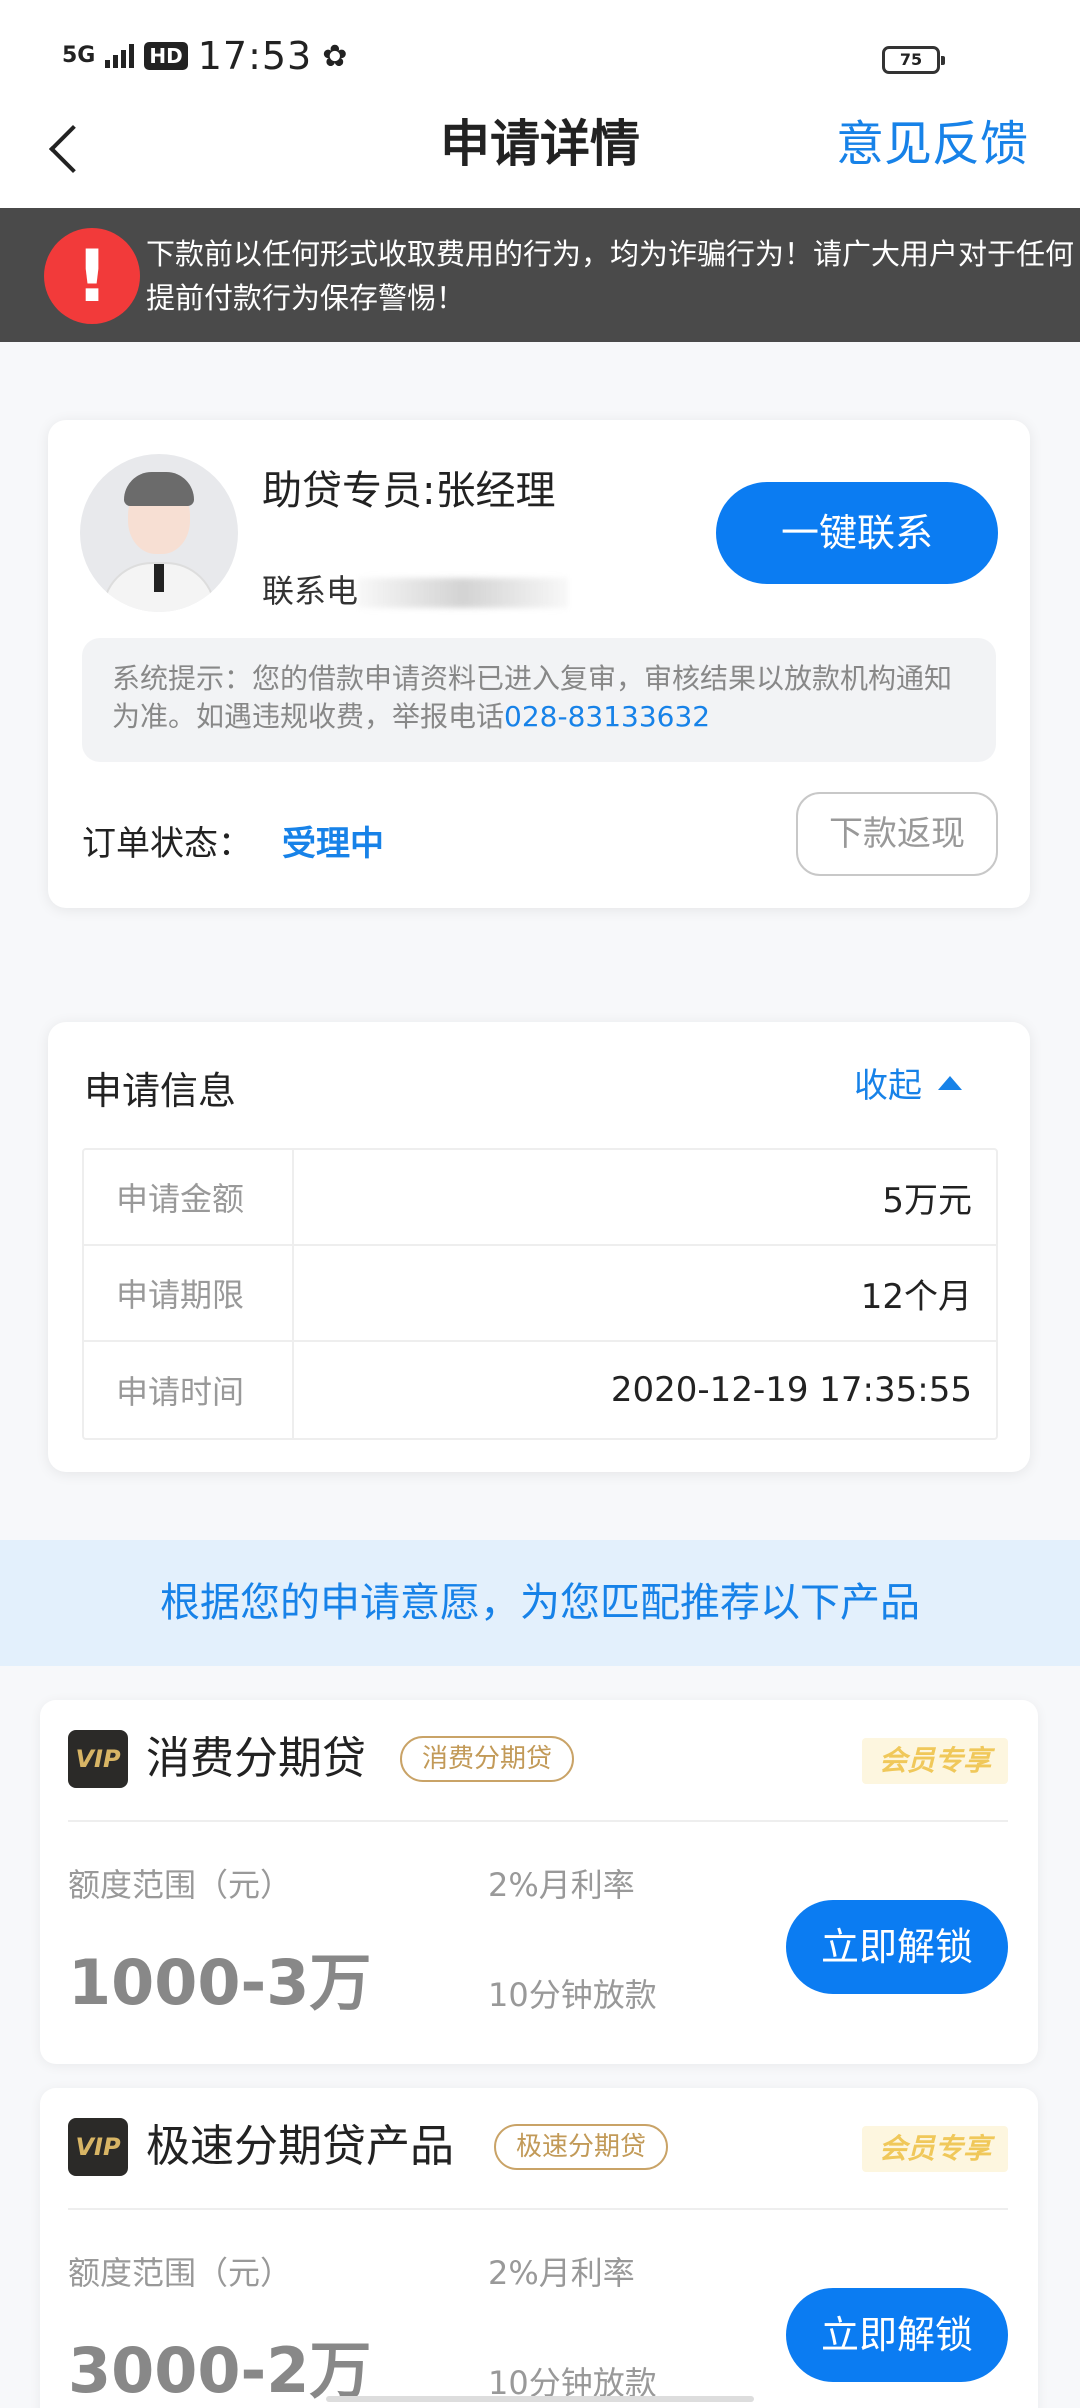 This screenshot has height=2408, width=1080. I want to click on battery-icon: 75, so click(913, 60).